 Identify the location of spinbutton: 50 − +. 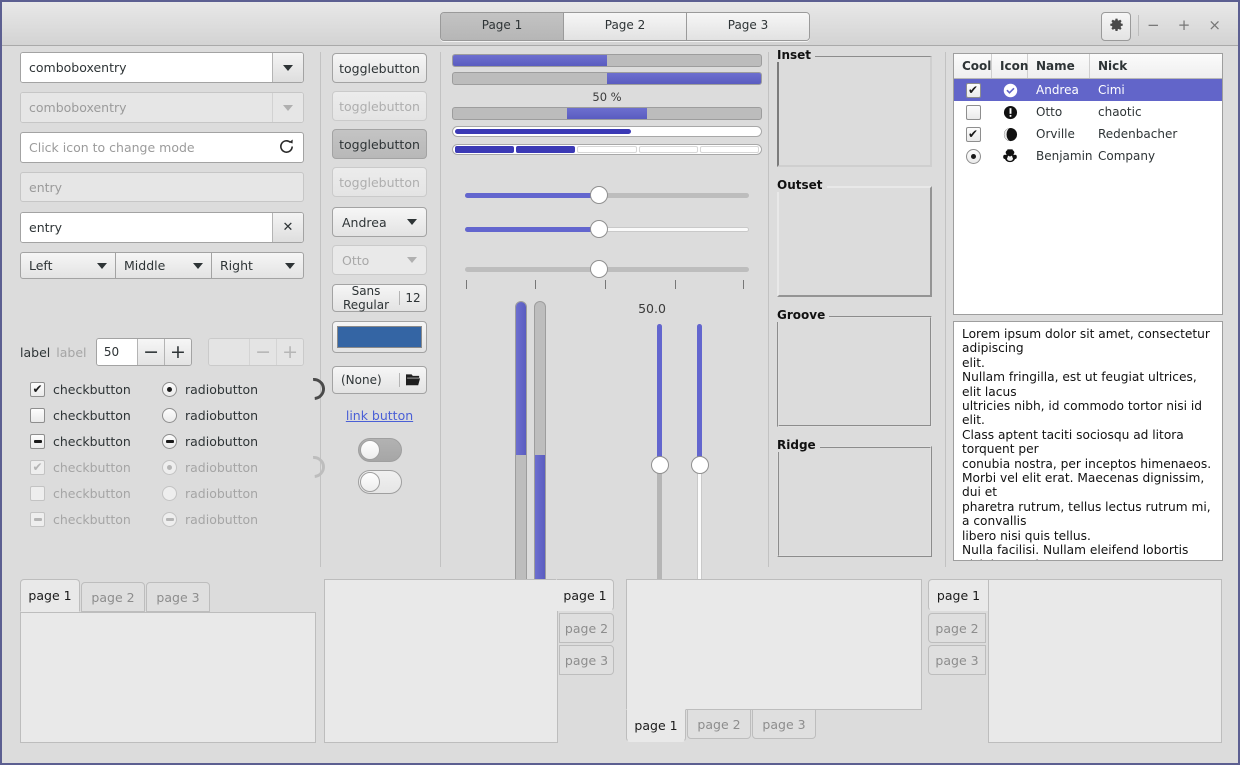
(143, 352).